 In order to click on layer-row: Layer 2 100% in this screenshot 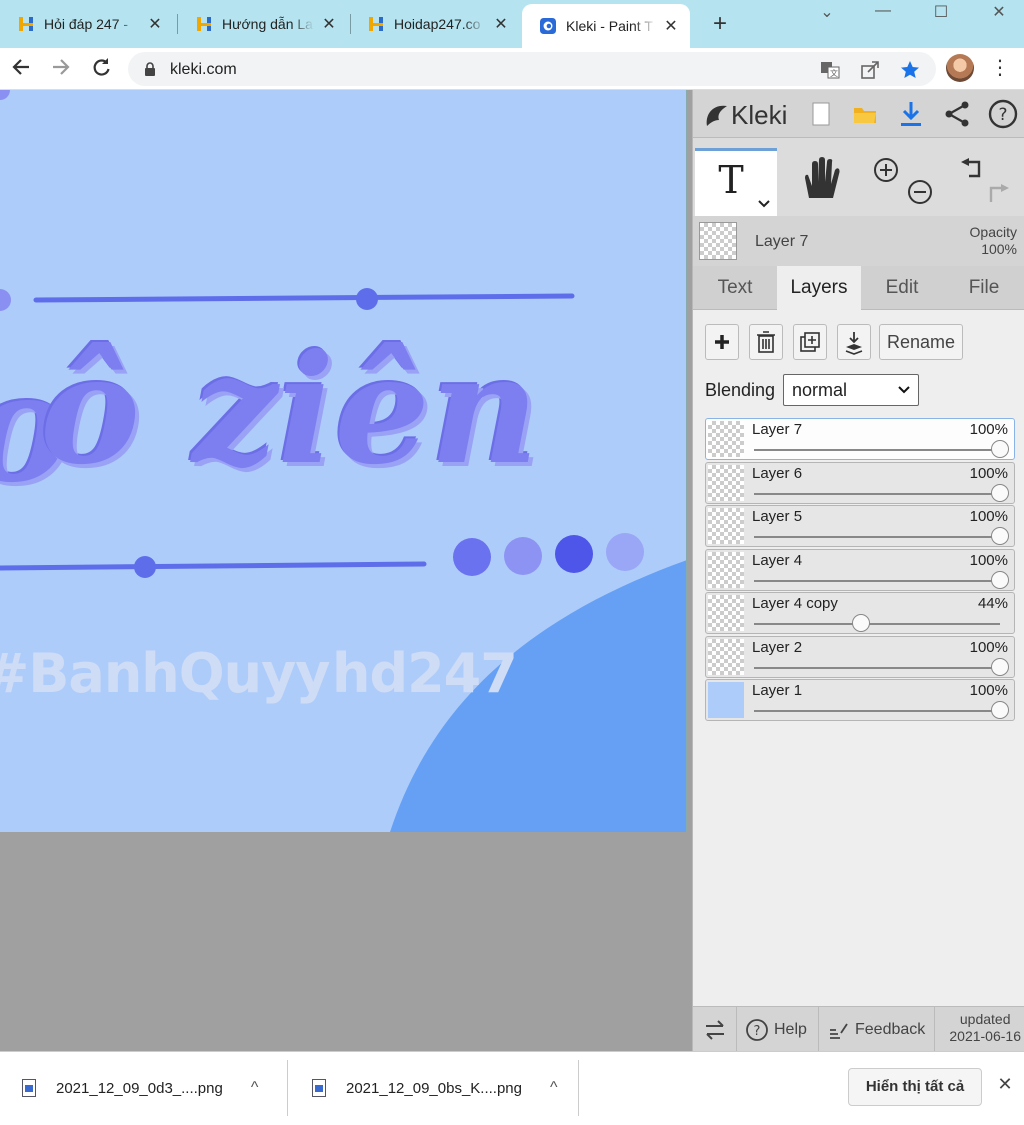, I will do `click(860, 657)`.